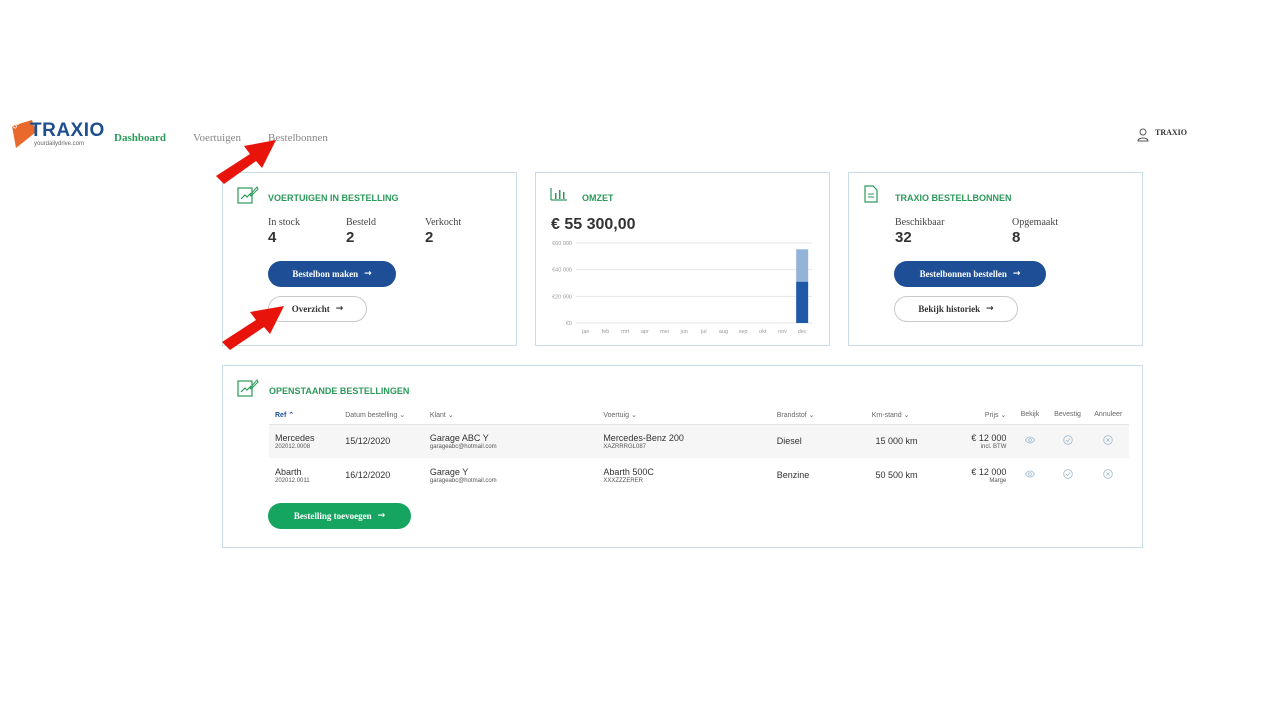 The width and height of the screenshot is (1280, 720). I want to click on col-label: Klant, so click(437, 415).